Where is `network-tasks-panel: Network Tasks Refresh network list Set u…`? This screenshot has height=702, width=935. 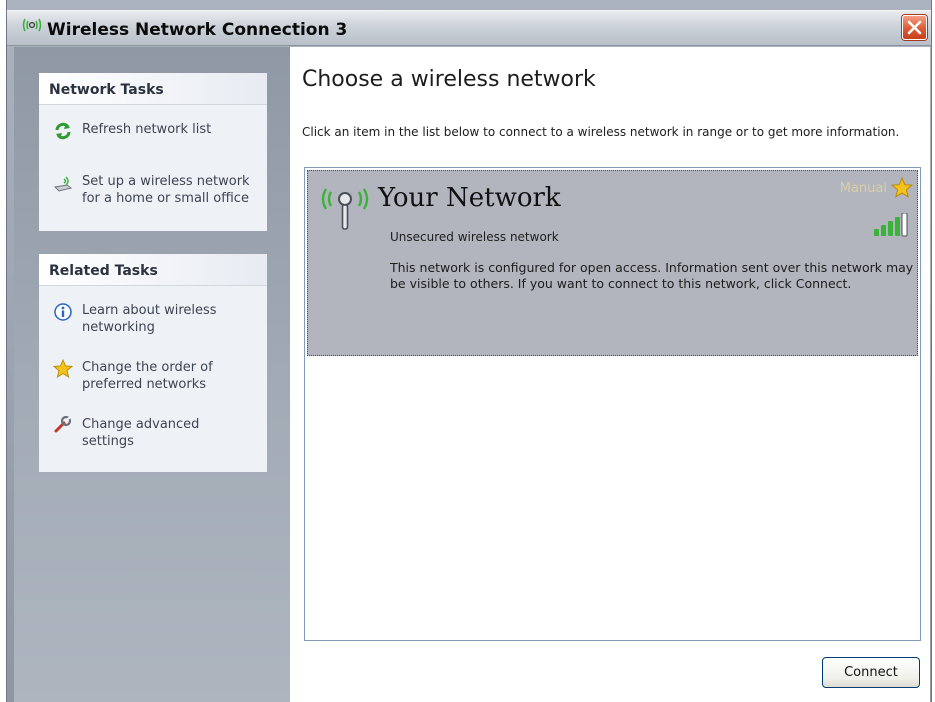 network-tasks-panel: Network Tasks Refresh network list Set u… is located at coordinates (153, 152).